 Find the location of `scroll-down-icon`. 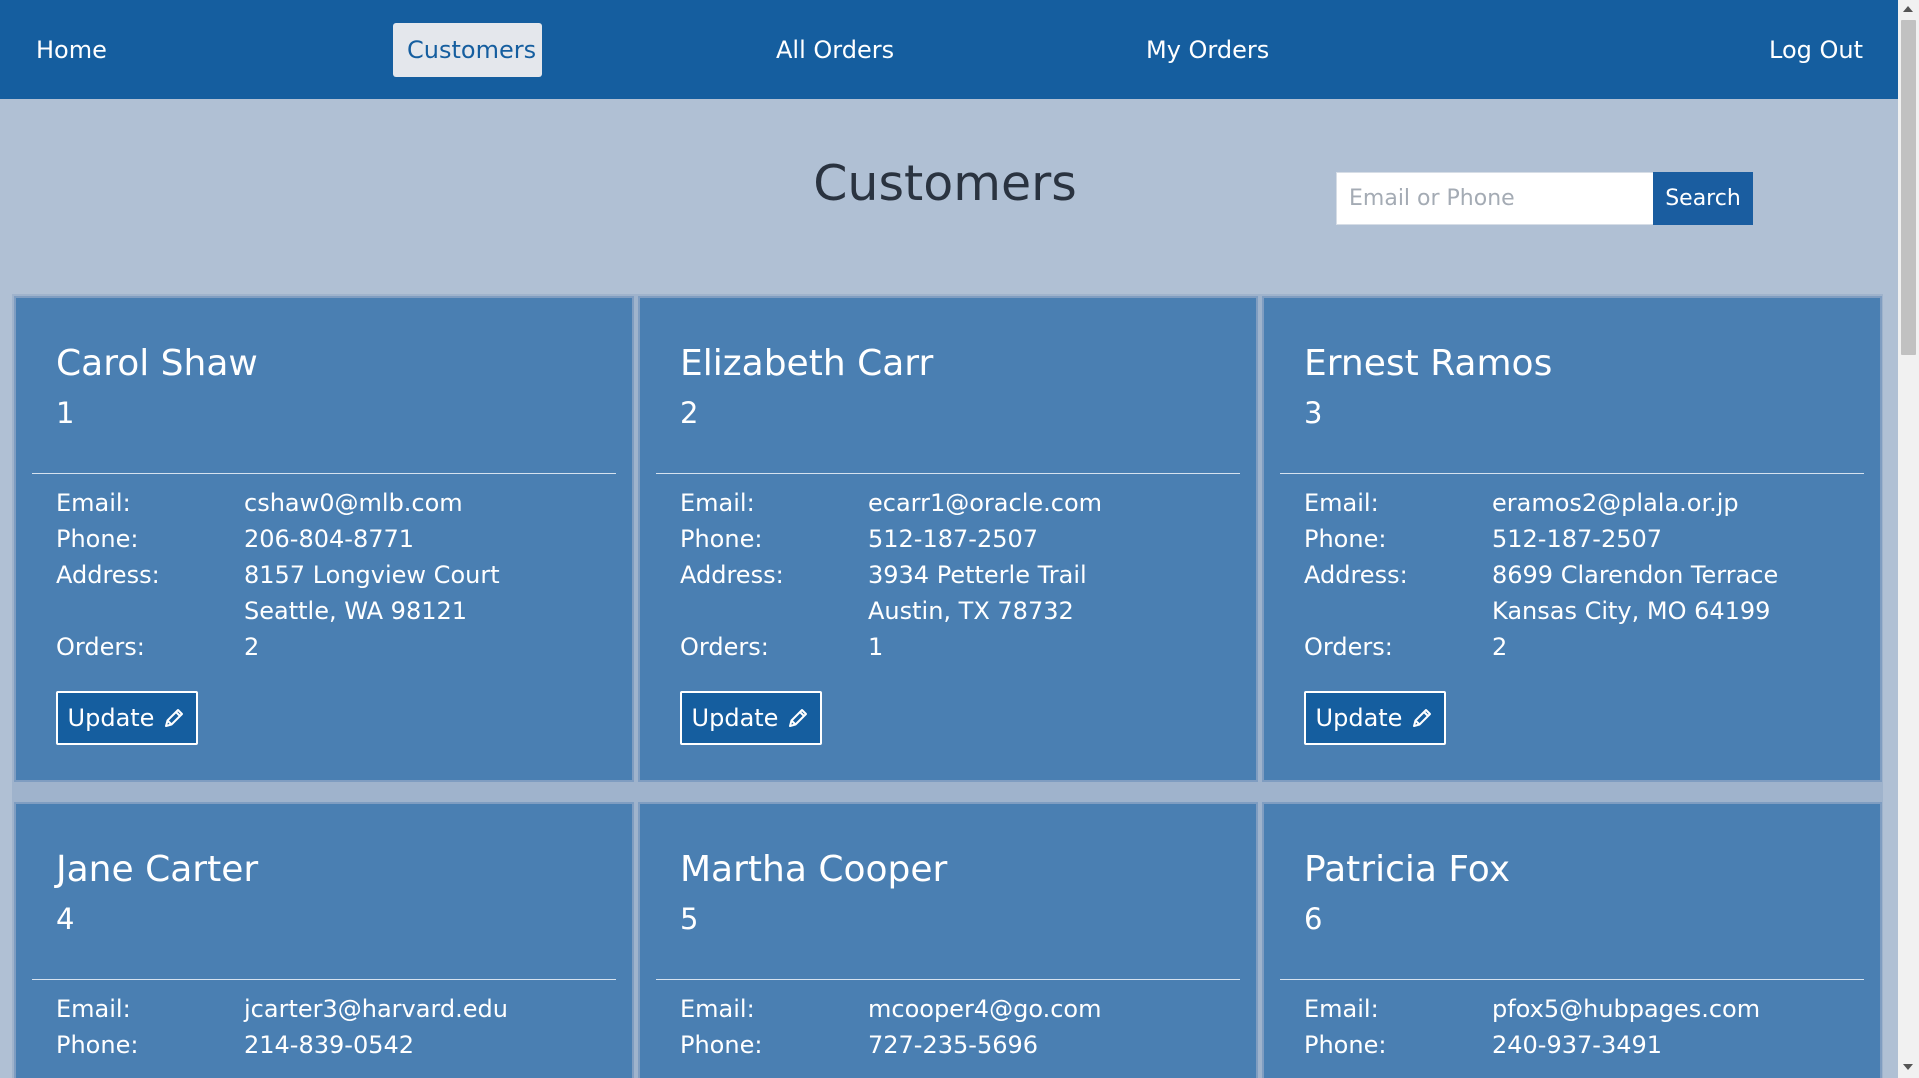

scroll-down-icon is located at coordinates (1908, 1067).